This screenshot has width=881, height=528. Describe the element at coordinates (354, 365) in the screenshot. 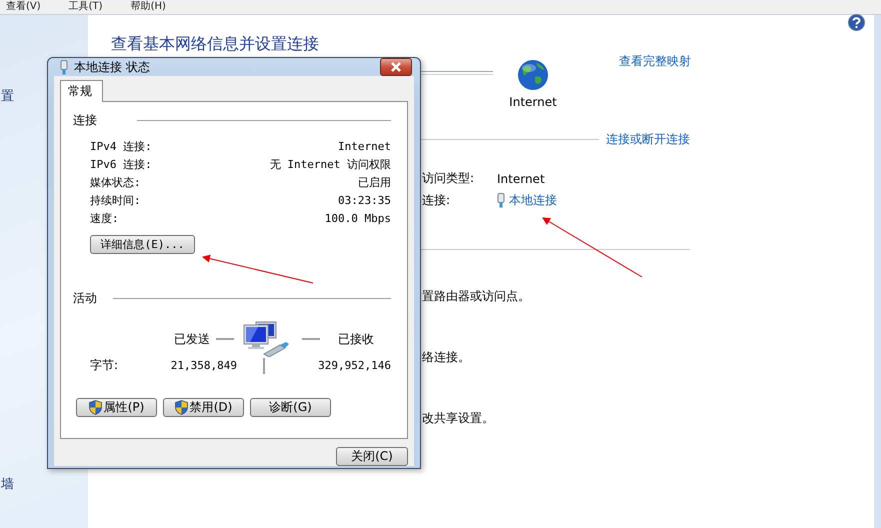

I see `bytes-received: 329,952,146` at that location.